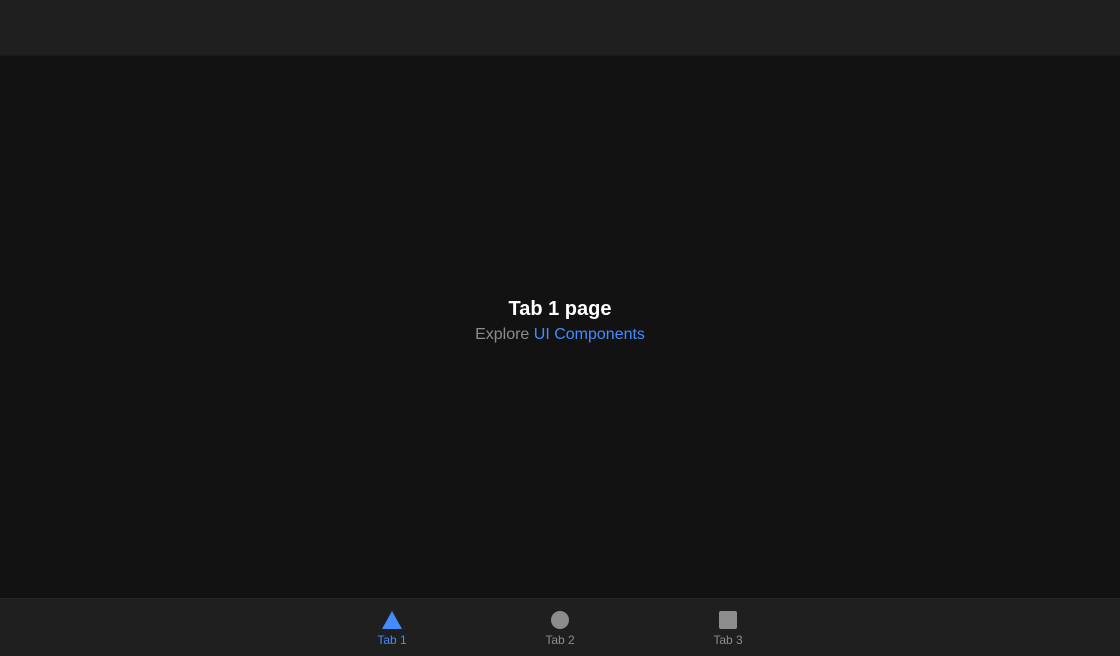 This screenshot has width=1120, height=656. What do you see at coordinates (502, 334) in the screenshot?
I see `explore-text: Explore` at bounding box center [502, 334].